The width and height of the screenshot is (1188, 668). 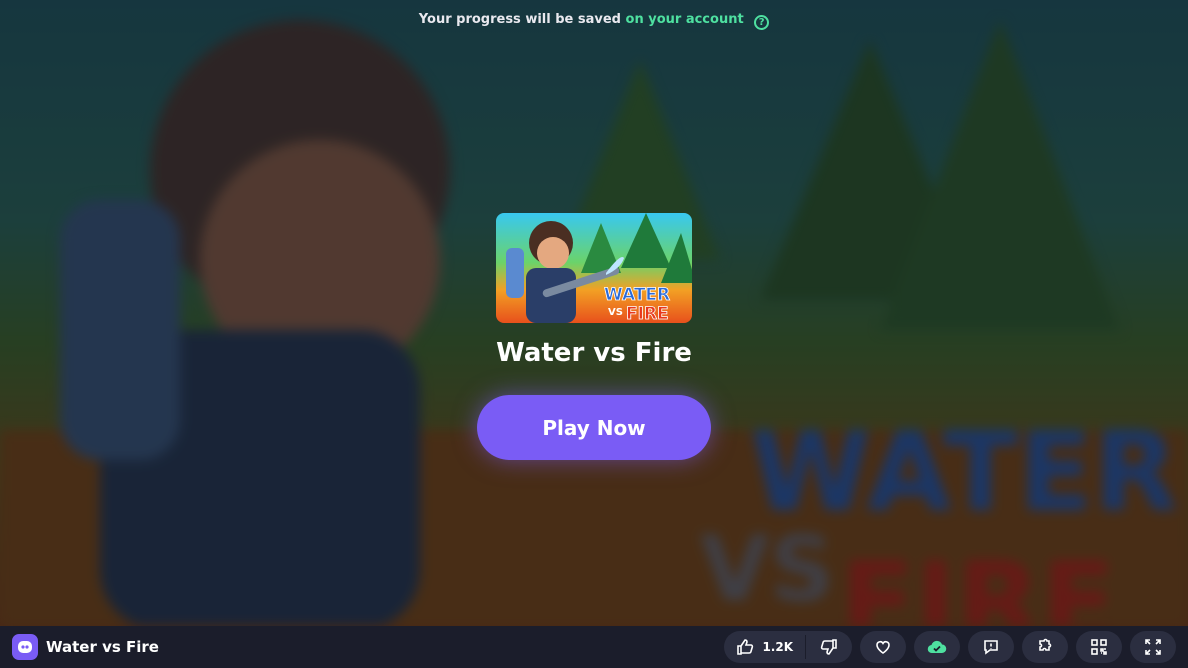 I want to click on qr-code-icon, so click(x=1099, y=647).